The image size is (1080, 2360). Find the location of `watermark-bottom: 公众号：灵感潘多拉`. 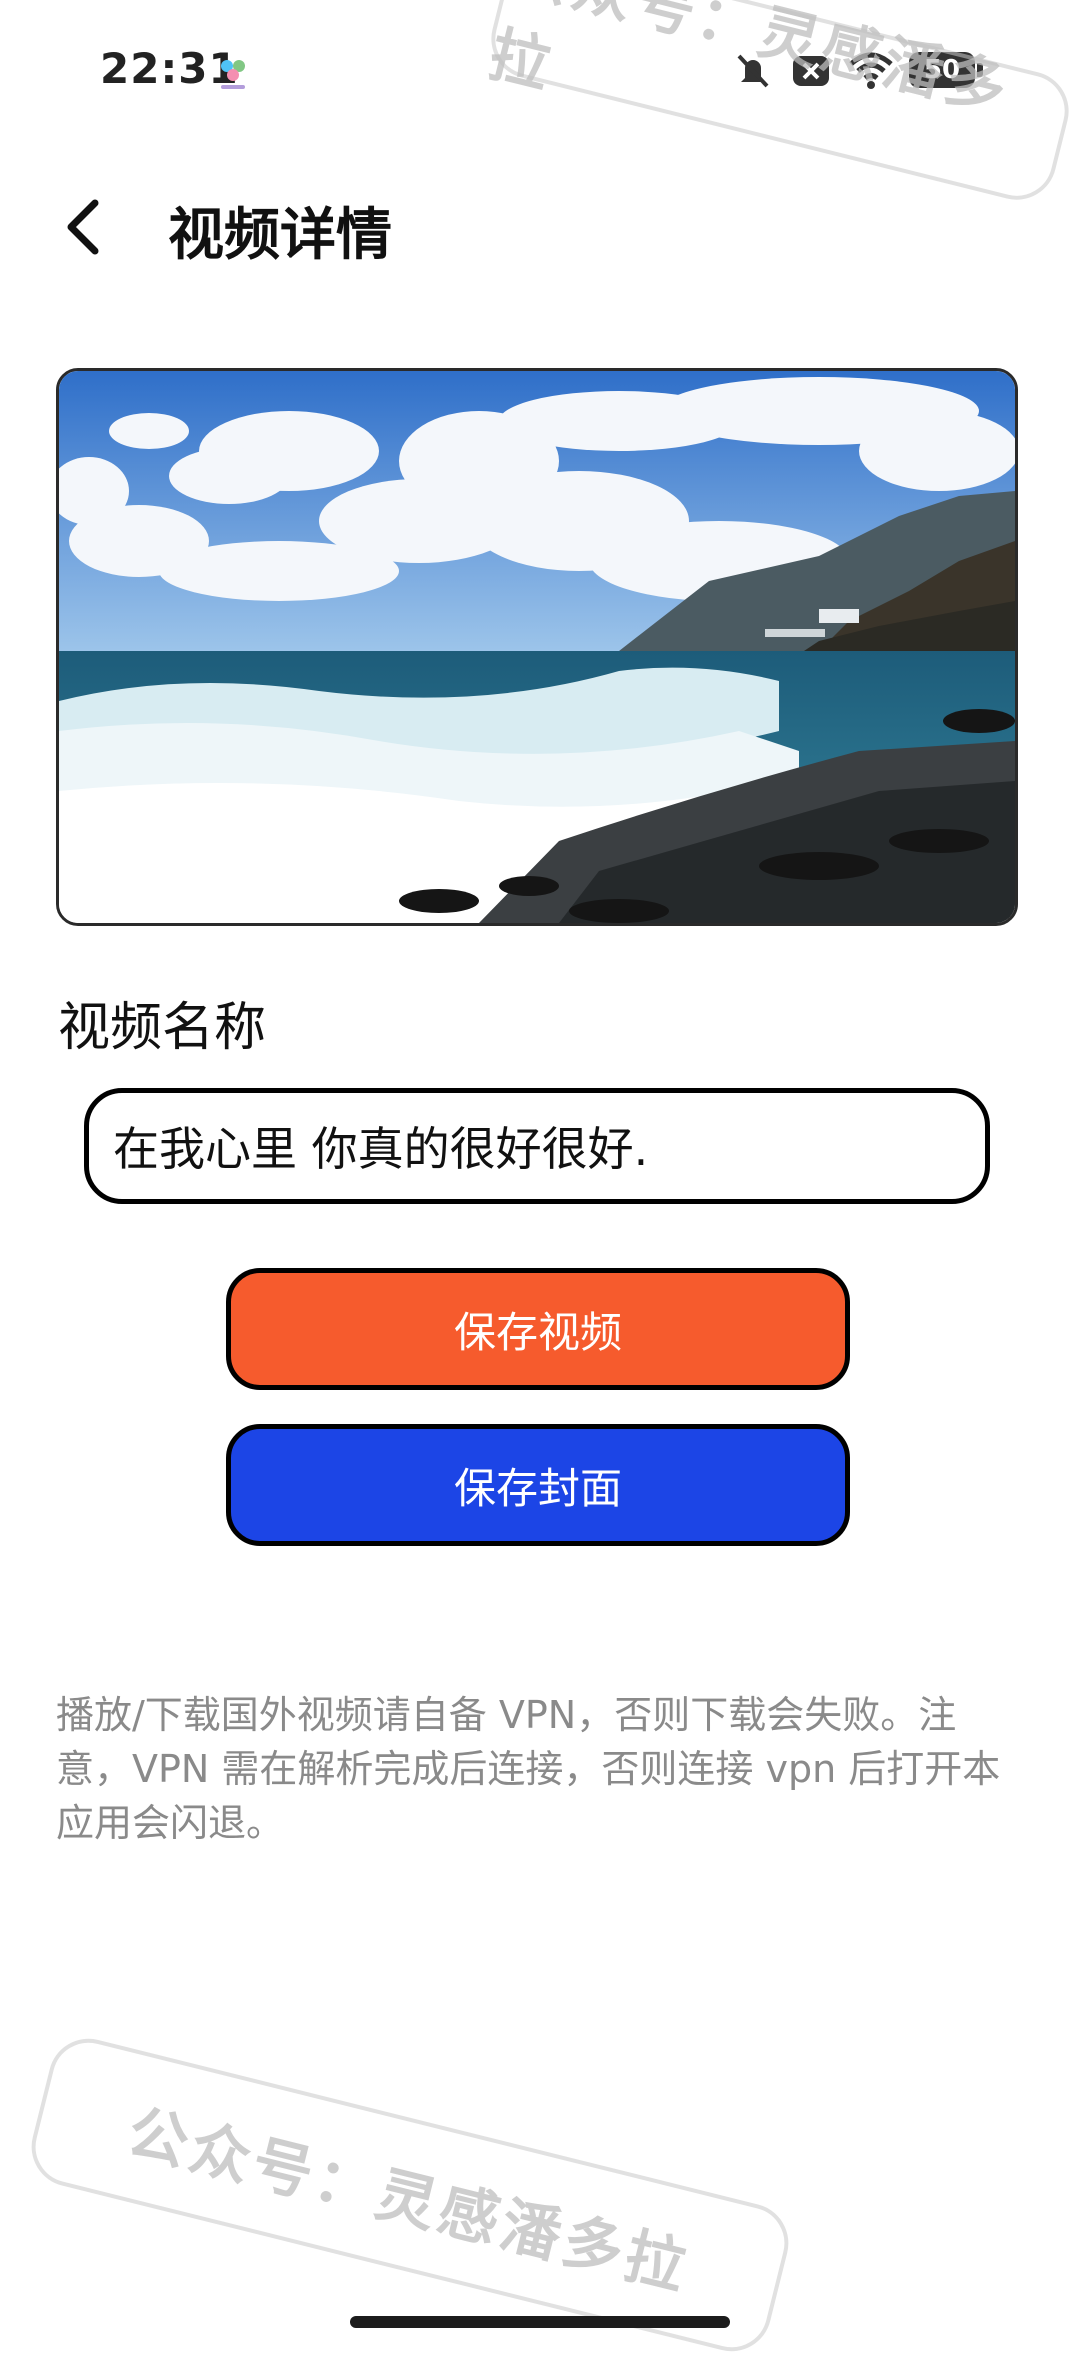

watermark-bottom: 公众号：灵感潘多拉 is located at coordinates (410, 2195).